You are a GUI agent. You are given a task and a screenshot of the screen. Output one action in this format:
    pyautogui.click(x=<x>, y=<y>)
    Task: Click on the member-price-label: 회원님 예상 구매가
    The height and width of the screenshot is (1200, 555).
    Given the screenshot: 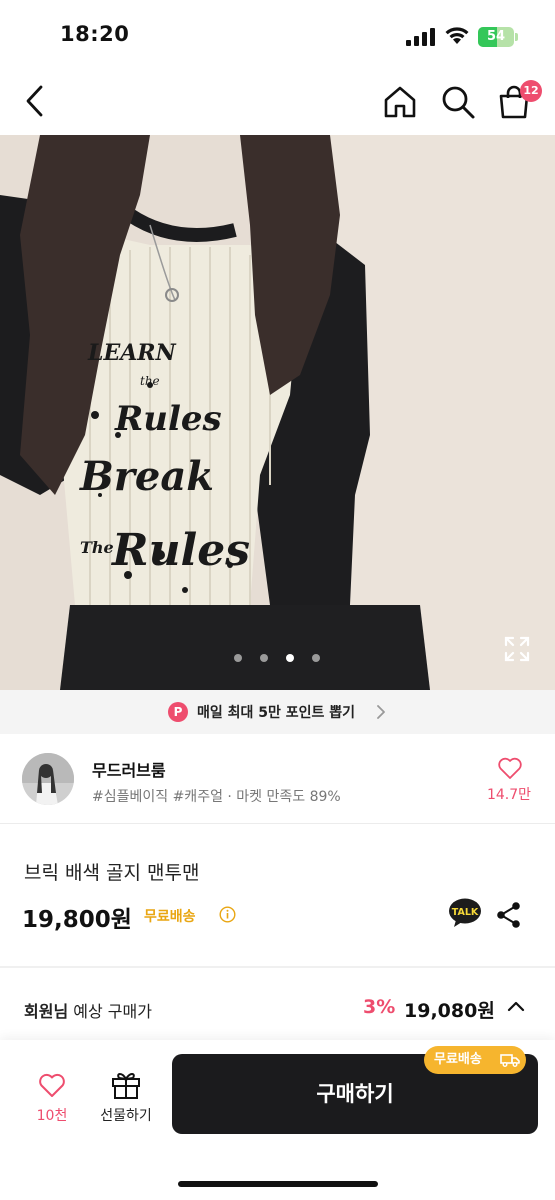 What is the action you would take?
    pyautogui.click(x=88, y=1011)
    